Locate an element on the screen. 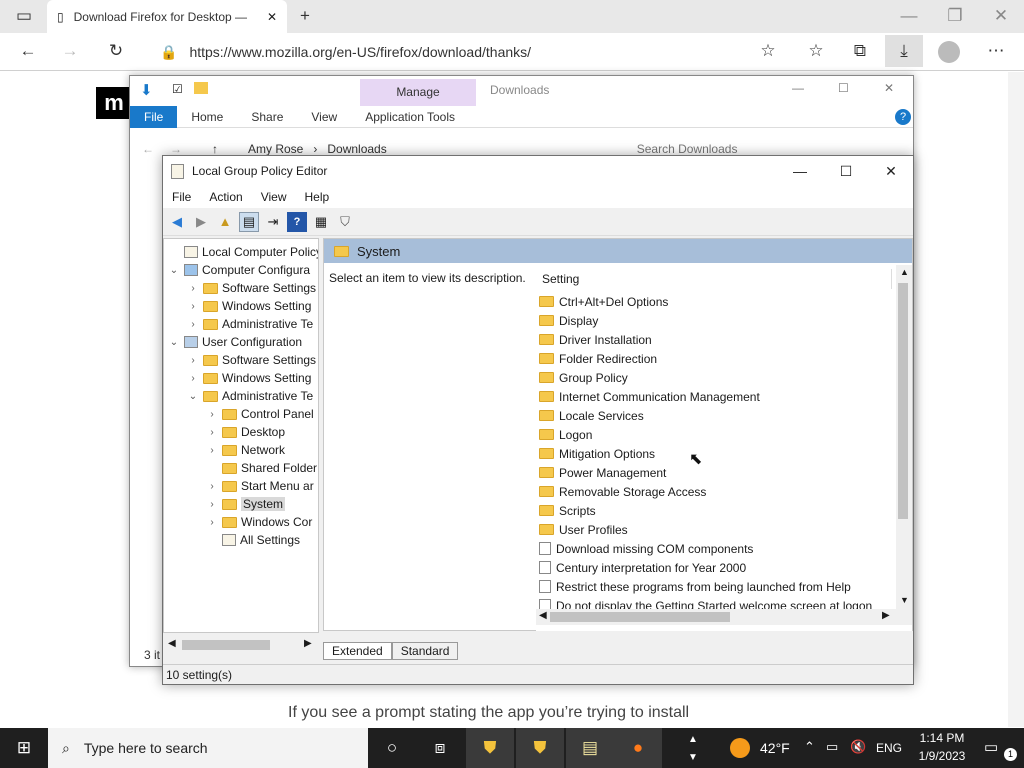 Image resolution: width=1024 pixels, height=768 pixels. language-indicator: ENG is located at coordinates (889, 748).